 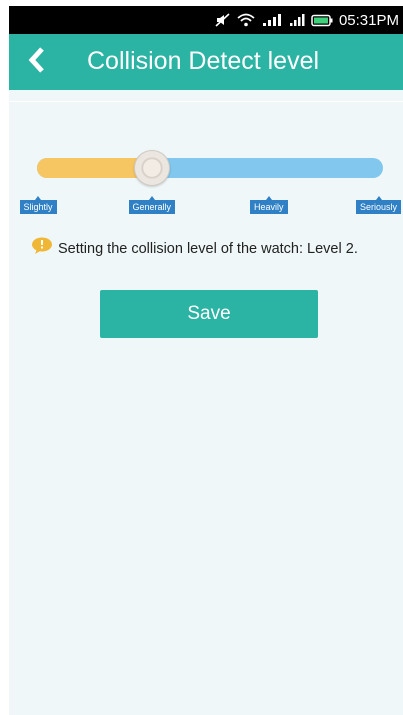 What do you see at coordinates (209, 314) in the screenshot?
I see `save-button: Save` at bounding box center [209, 314].